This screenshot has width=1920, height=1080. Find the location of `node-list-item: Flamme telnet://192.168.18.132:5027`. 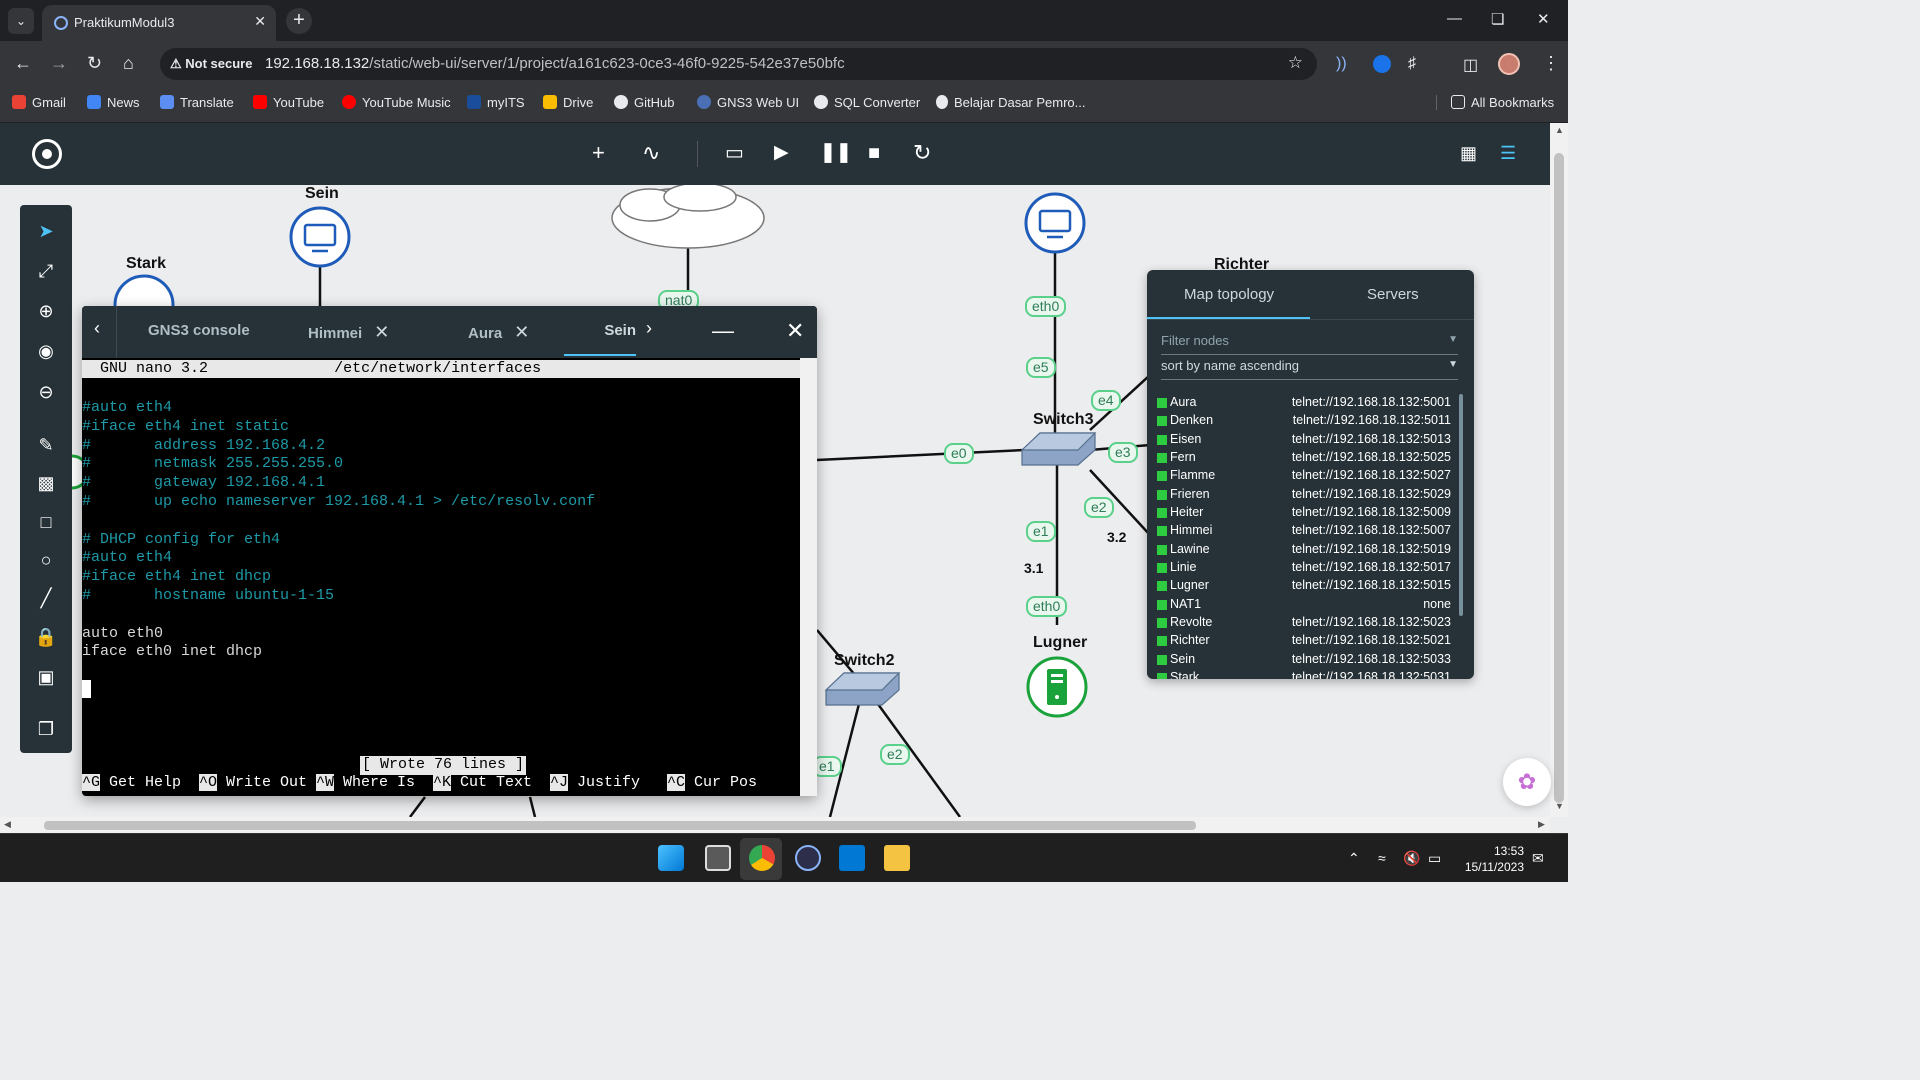

node-list-item: Flamme telnet://192.168.18.132:5027 is located at coordinates (1307, 476).